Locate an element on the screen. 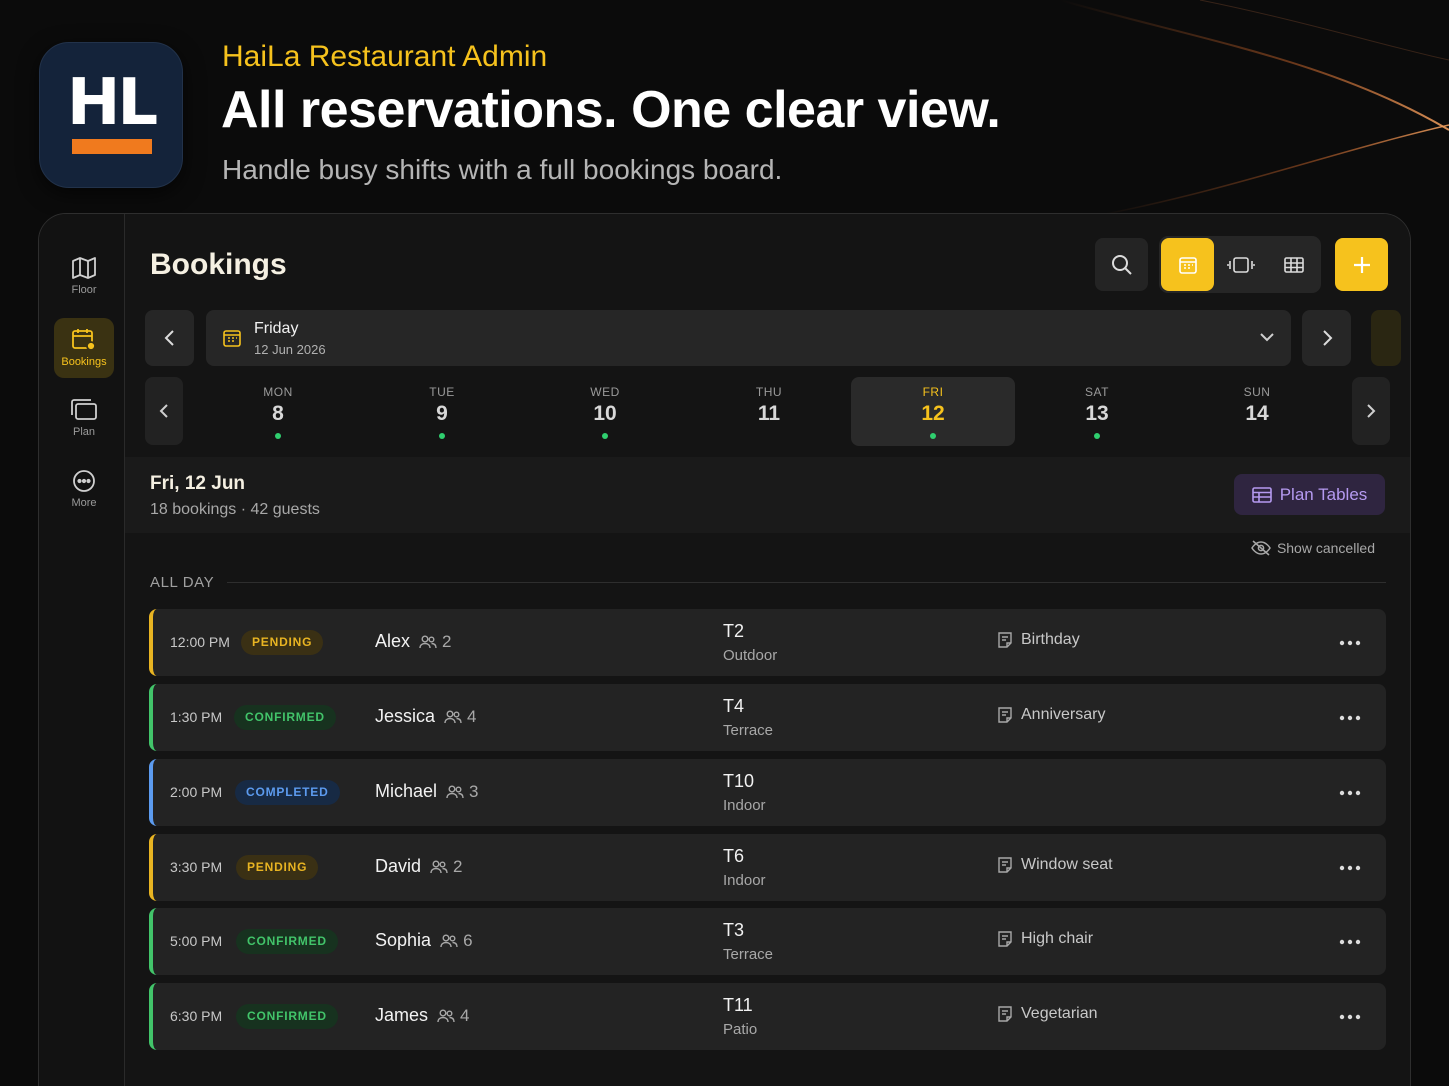  booking-time: 1:30 PM is located at coordinates (196, 717).